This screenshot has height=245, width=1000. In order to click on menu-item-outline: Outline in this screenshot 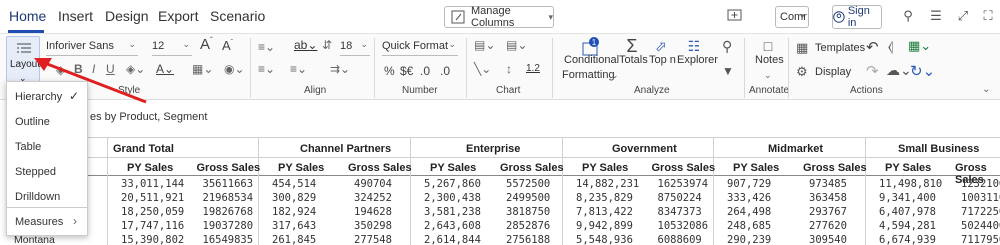, I will do `click(32, 122)`.